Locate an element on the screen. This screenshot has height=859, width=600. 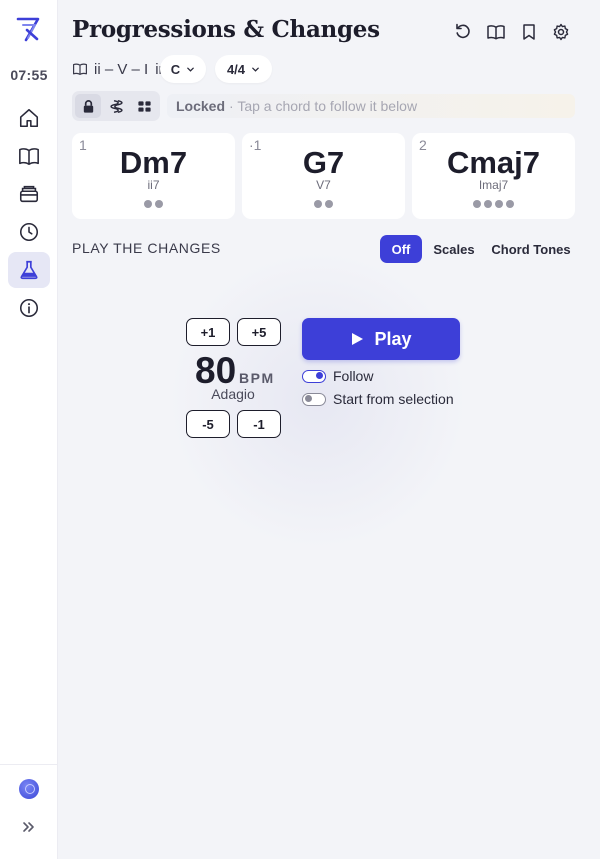
start-from-selection-switch is located at coordinates (314, 399).